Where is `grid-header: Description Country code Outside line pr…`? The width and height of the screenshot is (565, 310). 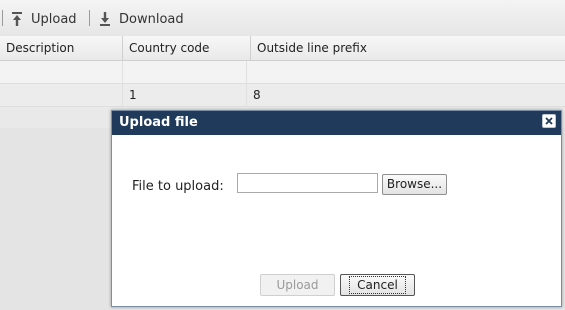 grid-header: Description Country code Outside line pr… is located at coordinates (282, 48).